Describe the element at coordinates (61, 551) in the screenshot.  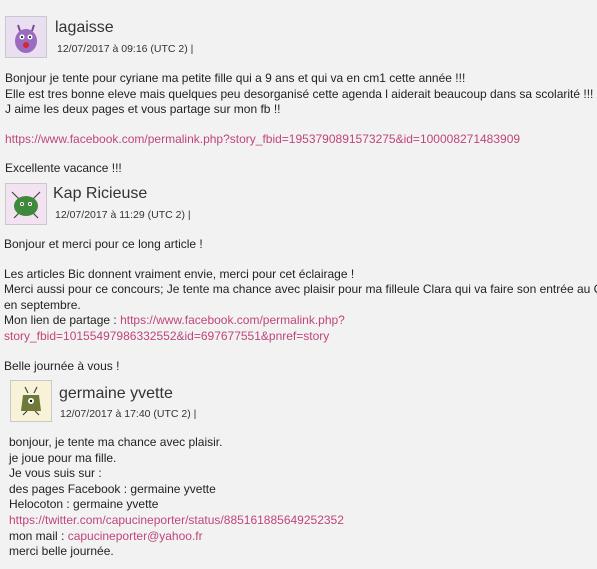
I see `comment-text-line: merci belle journée.` at that location.